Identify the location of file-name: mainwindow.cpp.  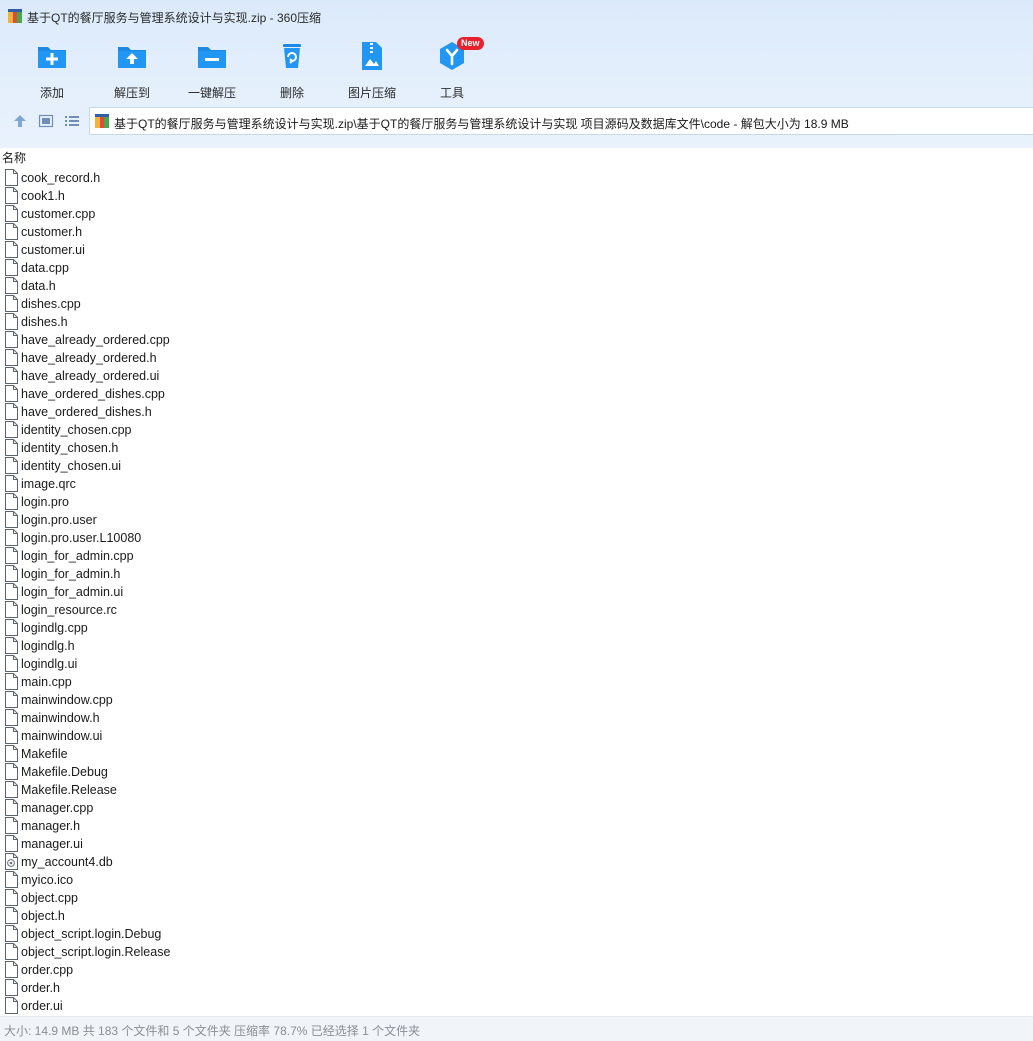
(67, 700).